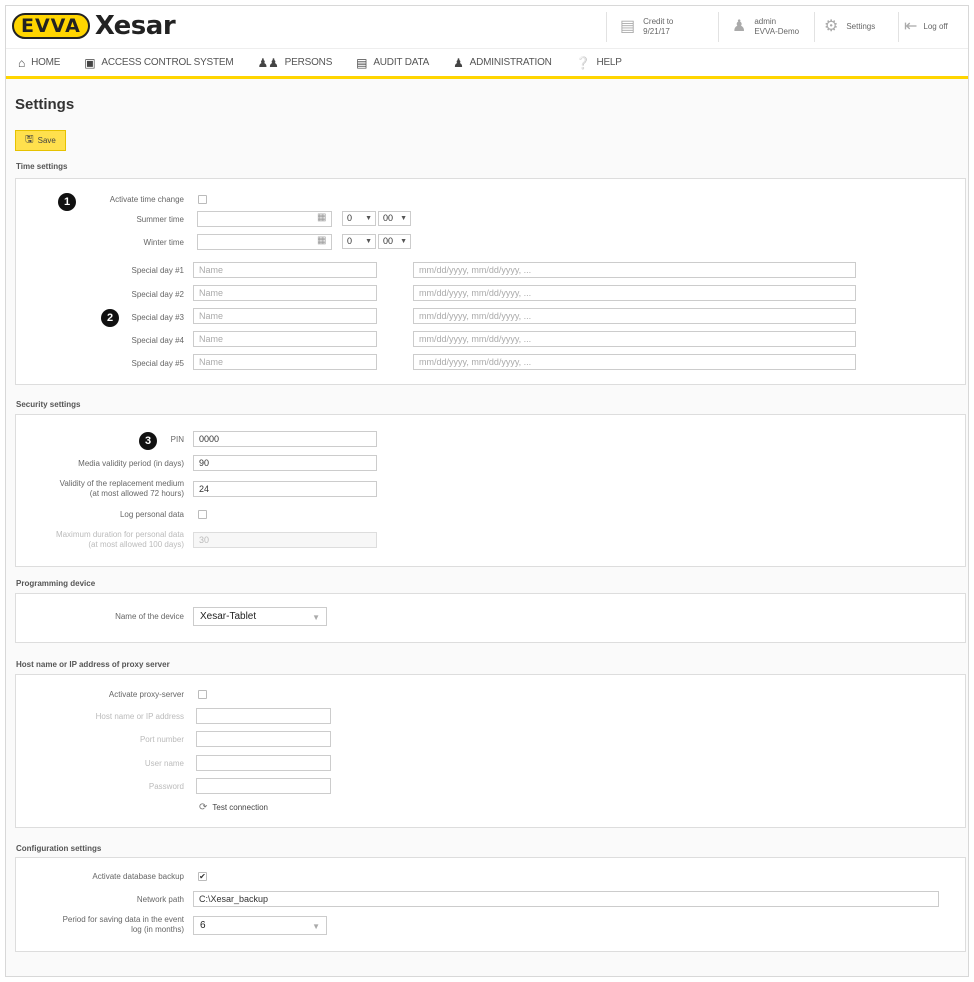 The height and width of the screenshot is (982, 974). Describe the element at coordinates (240, 807) in the screenshot. I see `test-connection-label: Test connection` at that location.